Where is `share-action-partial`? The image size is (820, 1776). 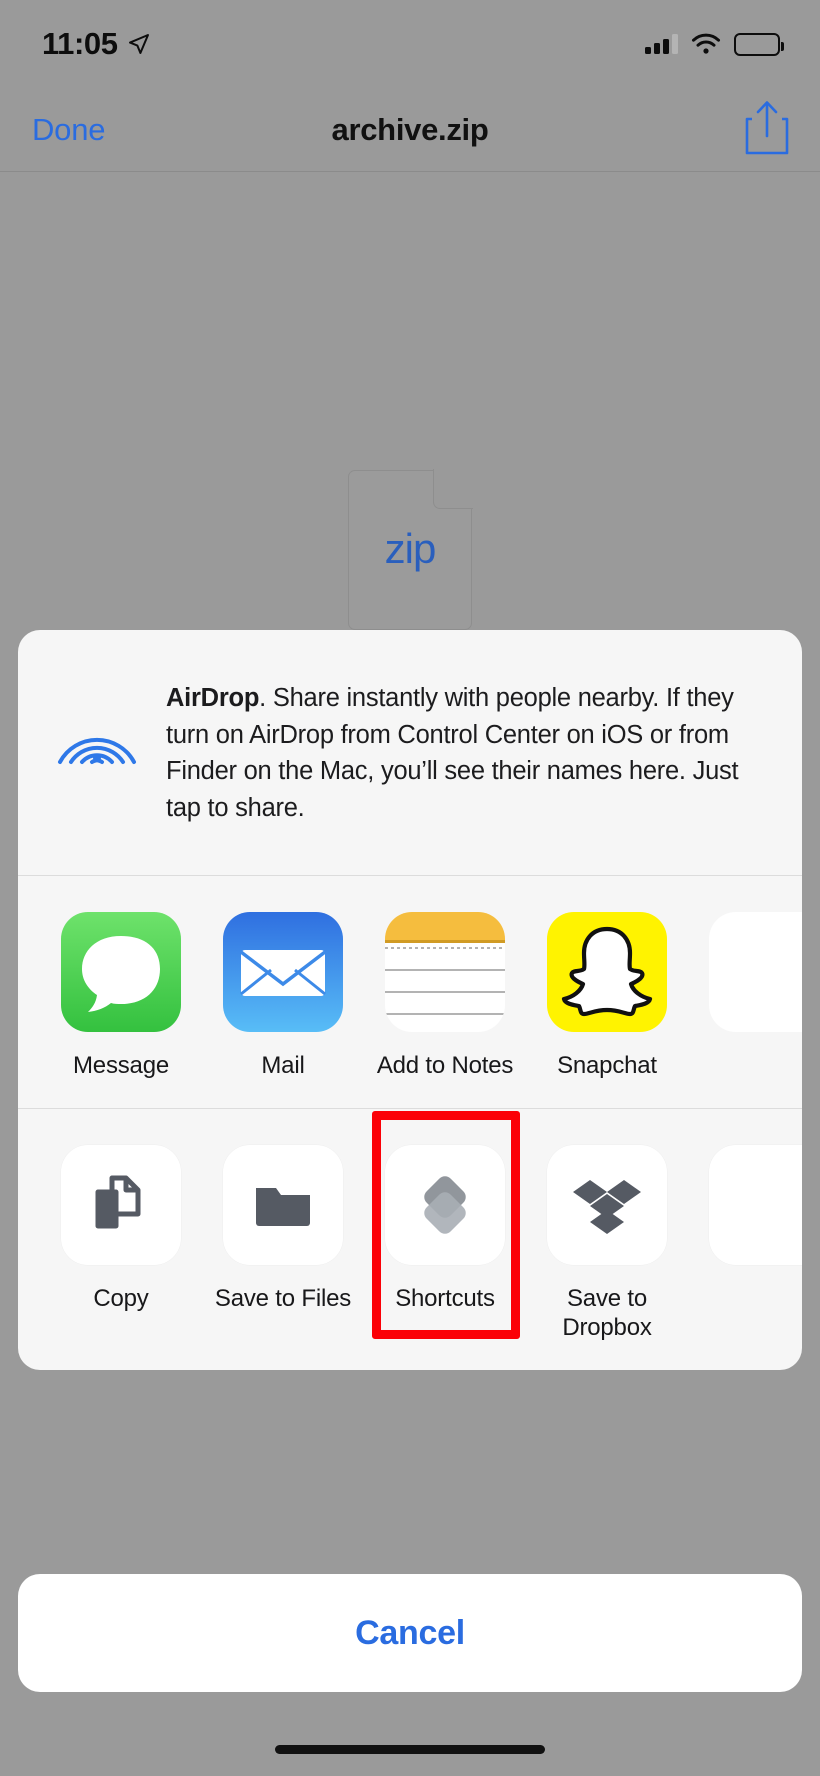 share-action-partial is located at coordinates (745, 1243).